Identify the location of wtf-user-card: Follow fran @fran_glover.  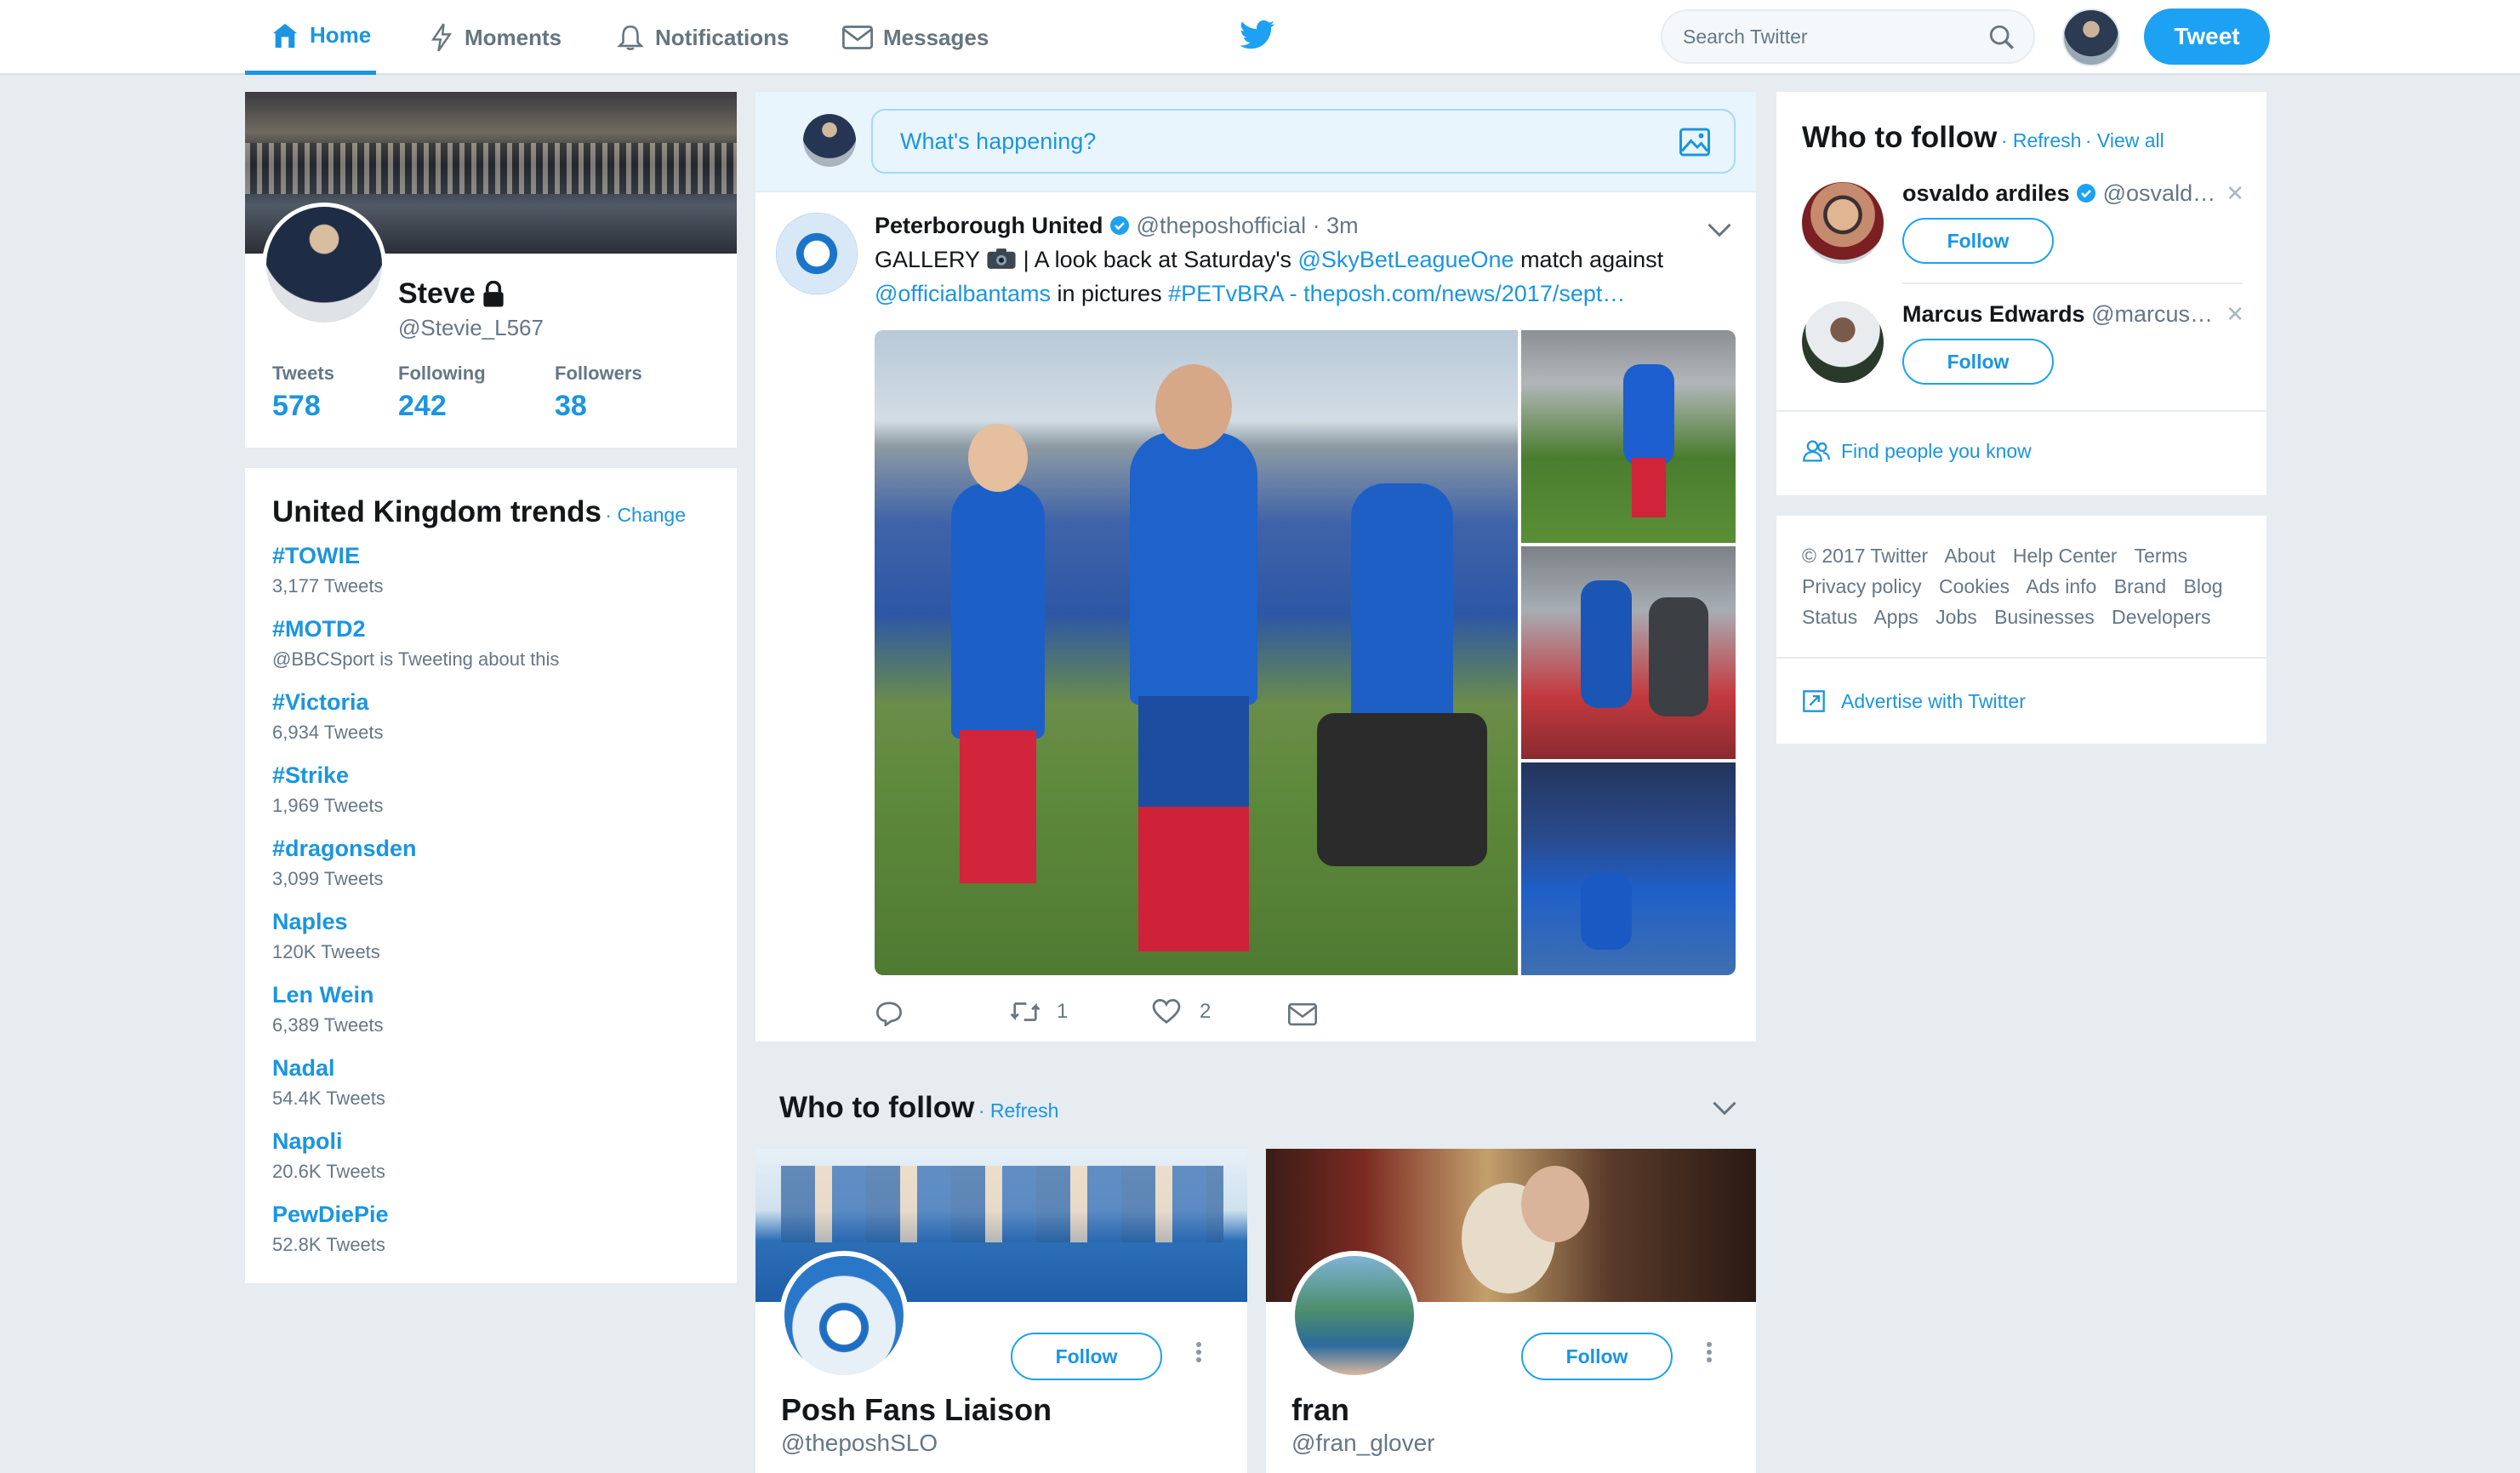
(1511, 1311).